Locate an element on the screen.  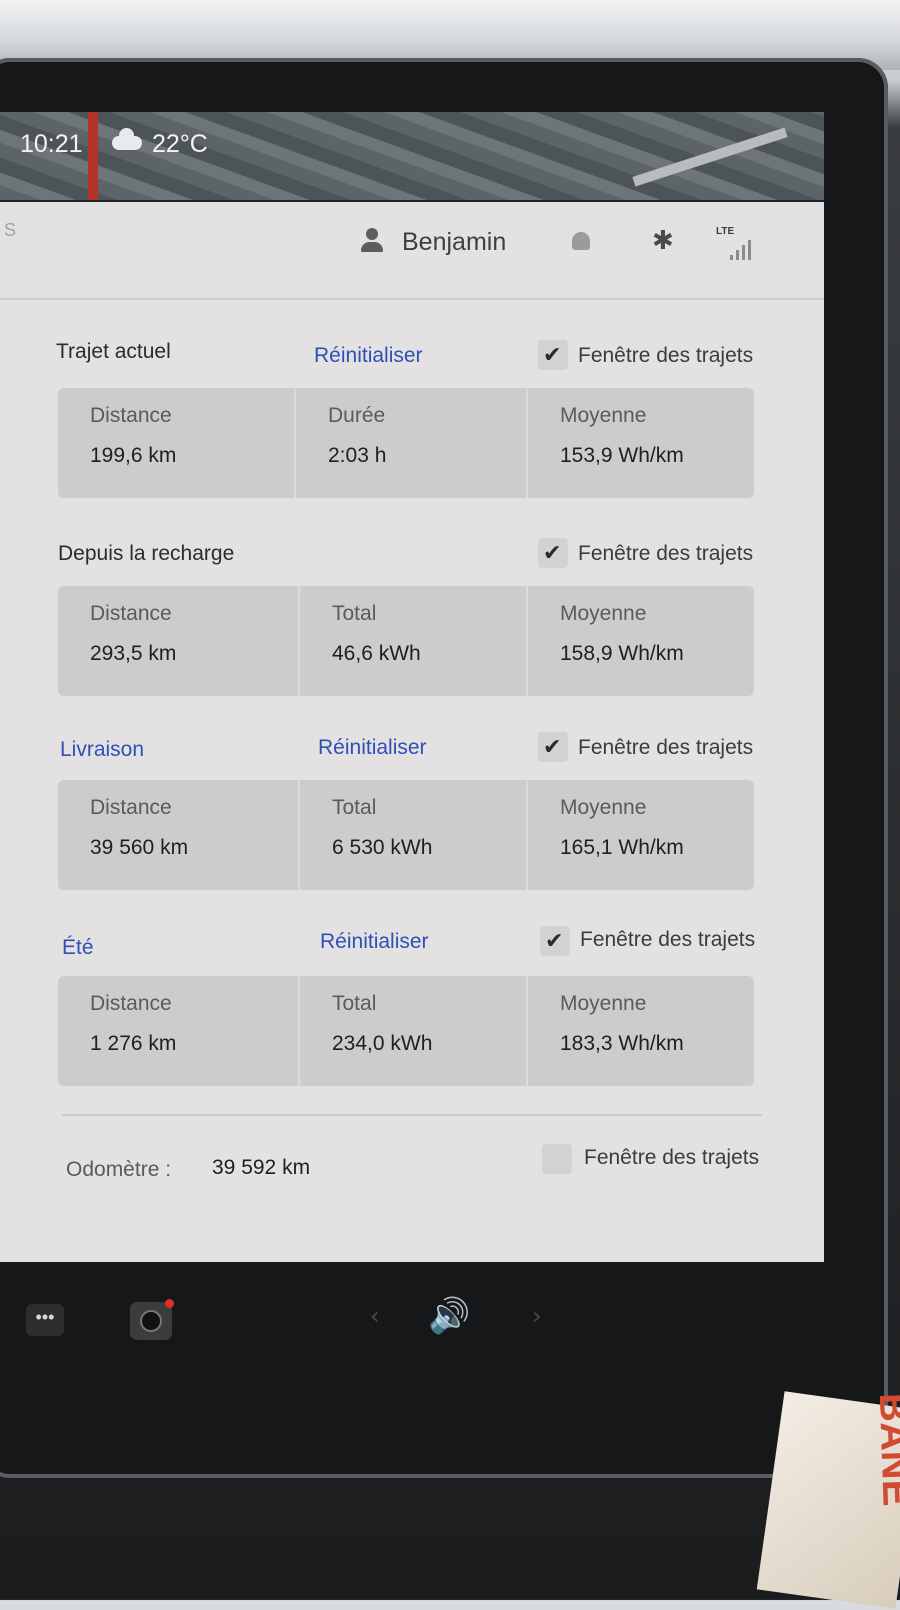
camera-icon is located at coordinates (151, 1321).